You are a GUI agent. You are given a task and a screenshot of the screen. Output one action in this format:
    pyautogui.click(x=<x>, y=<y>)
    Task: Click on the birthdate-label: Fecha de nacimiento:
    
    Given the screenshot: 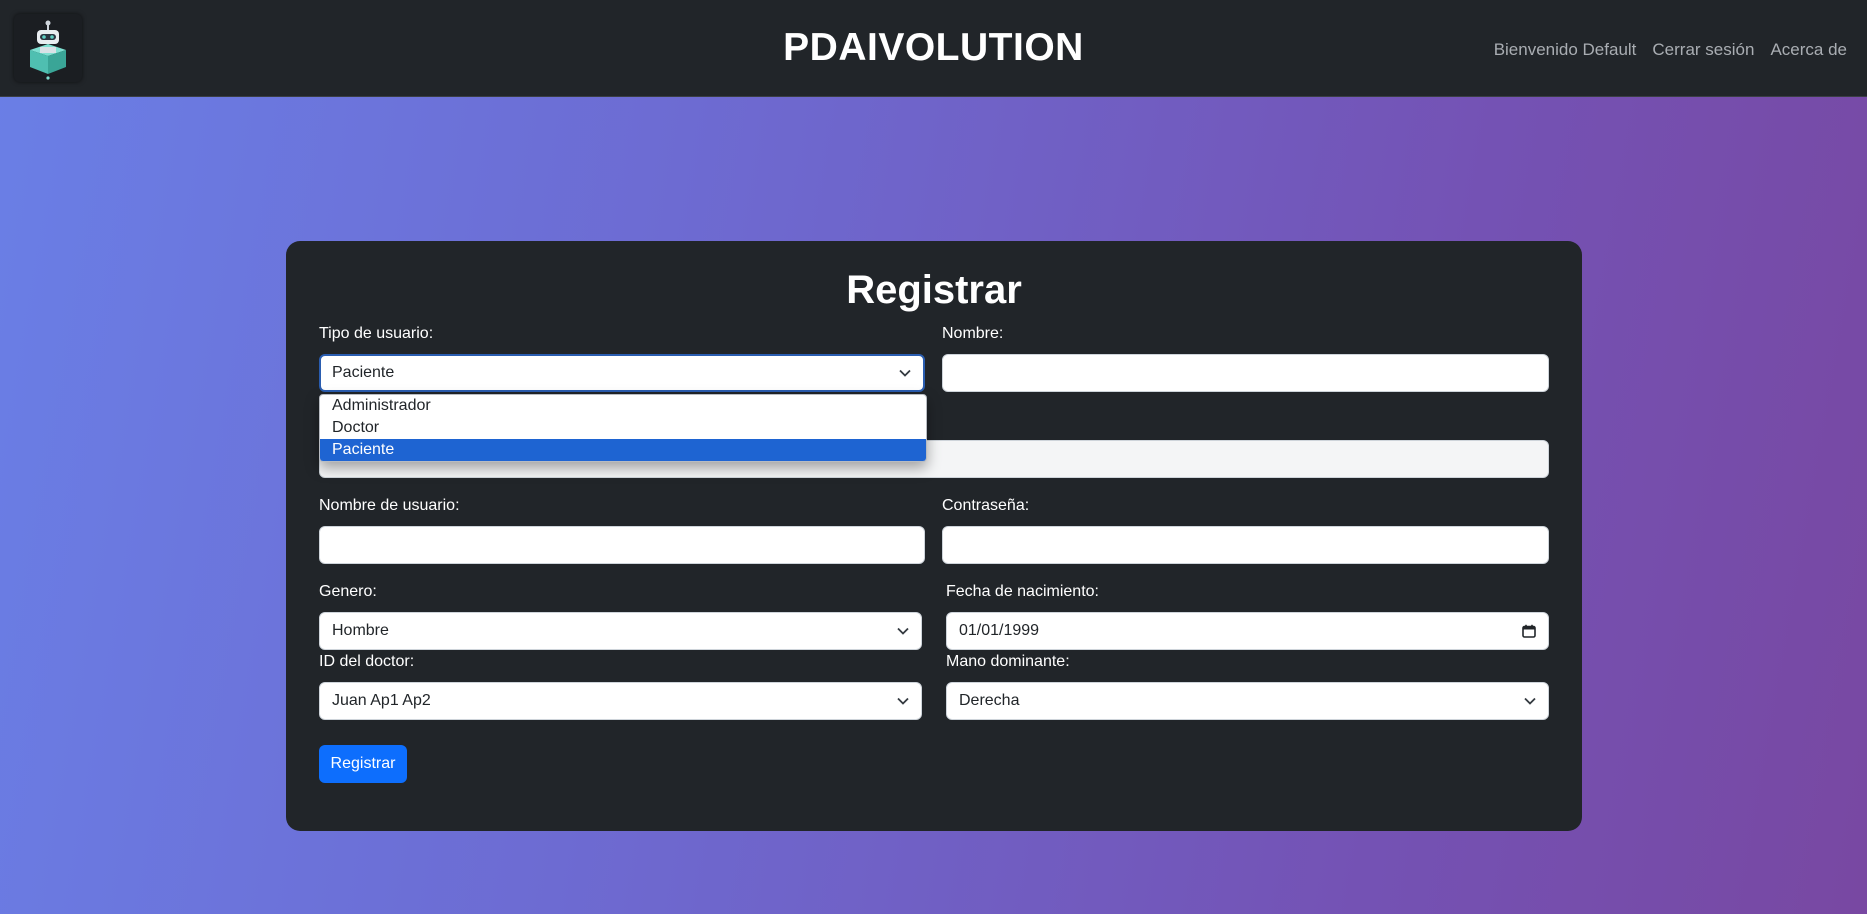 What is the action you would take?
    pyautogui.click(x=1022, y=591)
    